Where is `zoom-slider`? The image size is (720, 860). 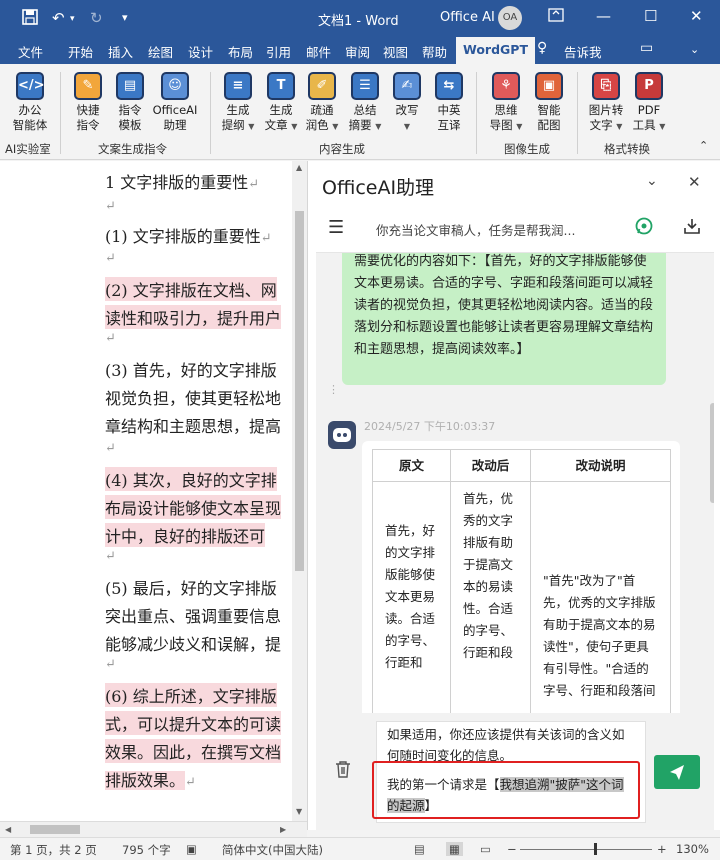 zoom-slider is located at coordinates (586, 849).